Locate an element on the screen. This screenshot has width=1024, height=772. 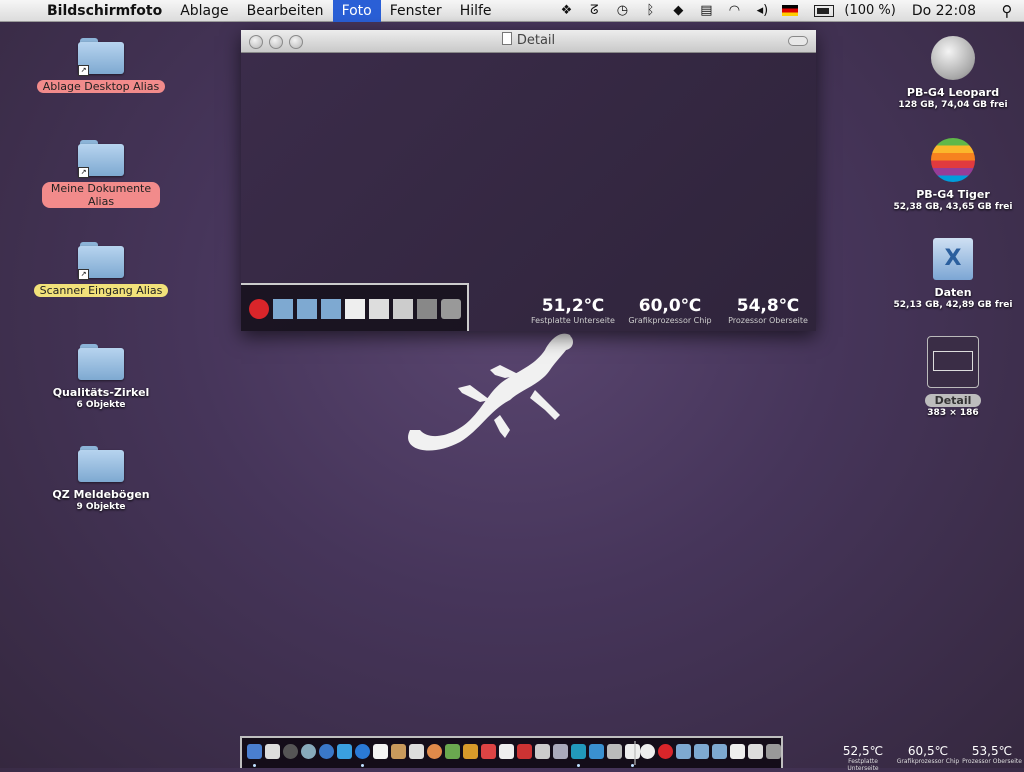
desktop-icon-scanner-eingang-alias: ↗ Scanner Eingang Alias is located at coordinates (101, 270).